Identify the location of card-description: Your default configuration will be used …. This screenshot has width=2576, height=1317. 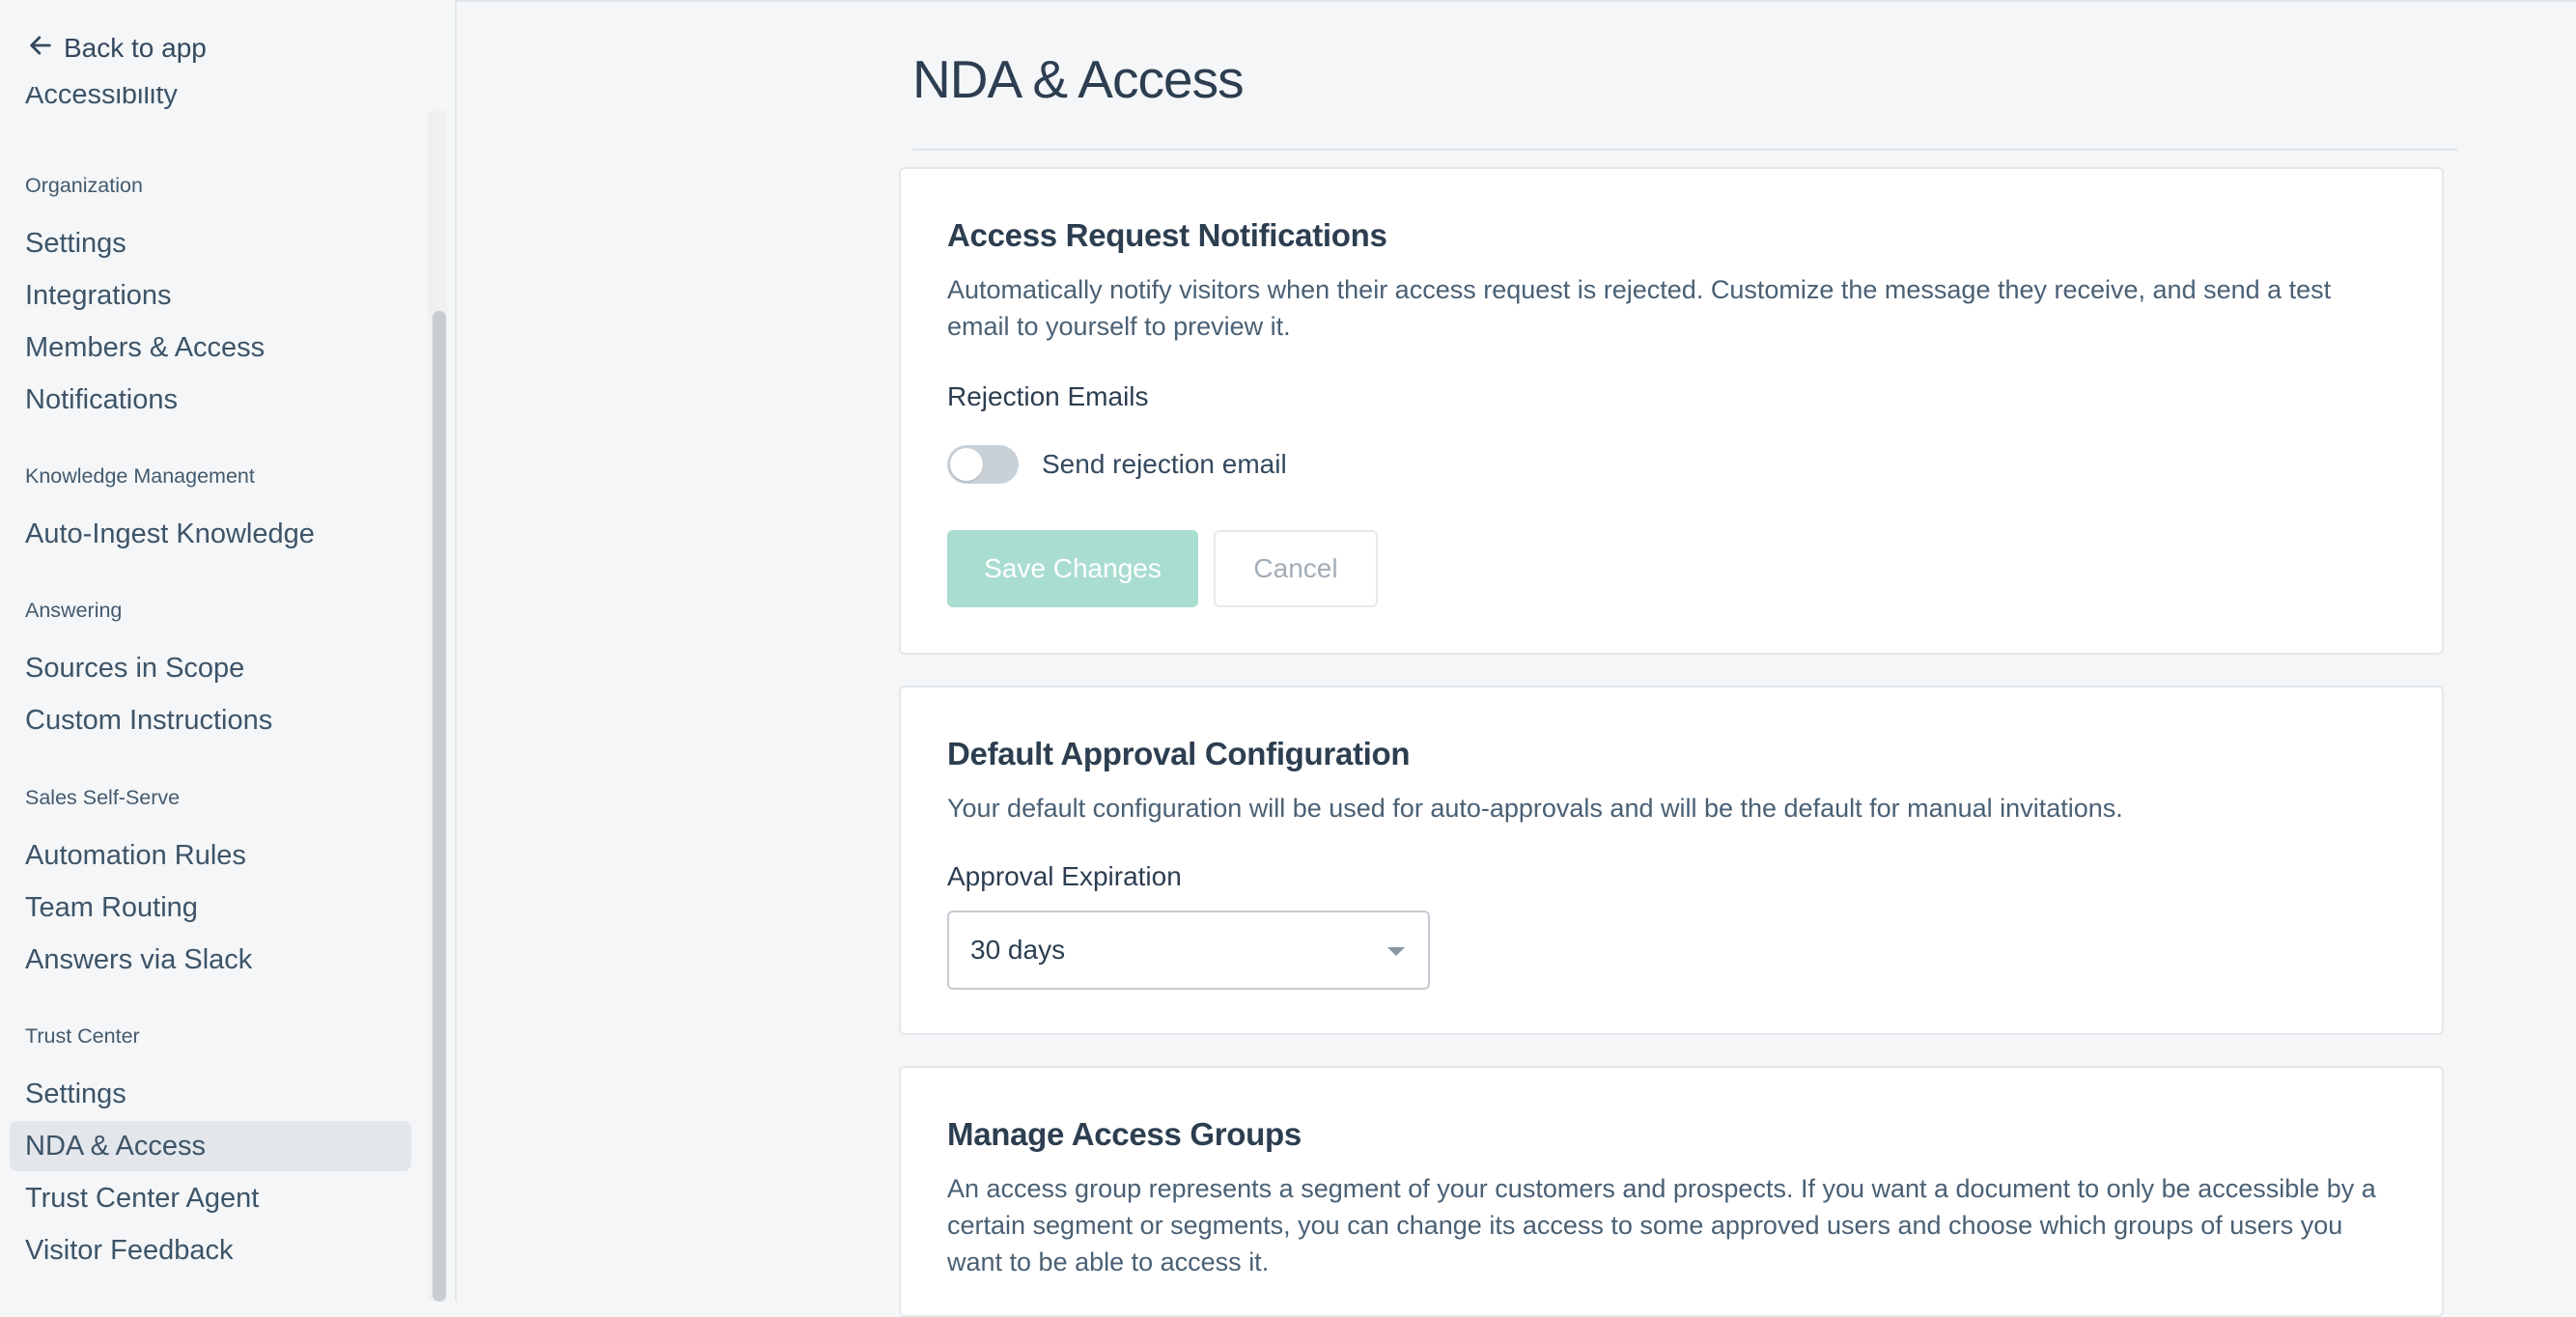
(1535, 808).